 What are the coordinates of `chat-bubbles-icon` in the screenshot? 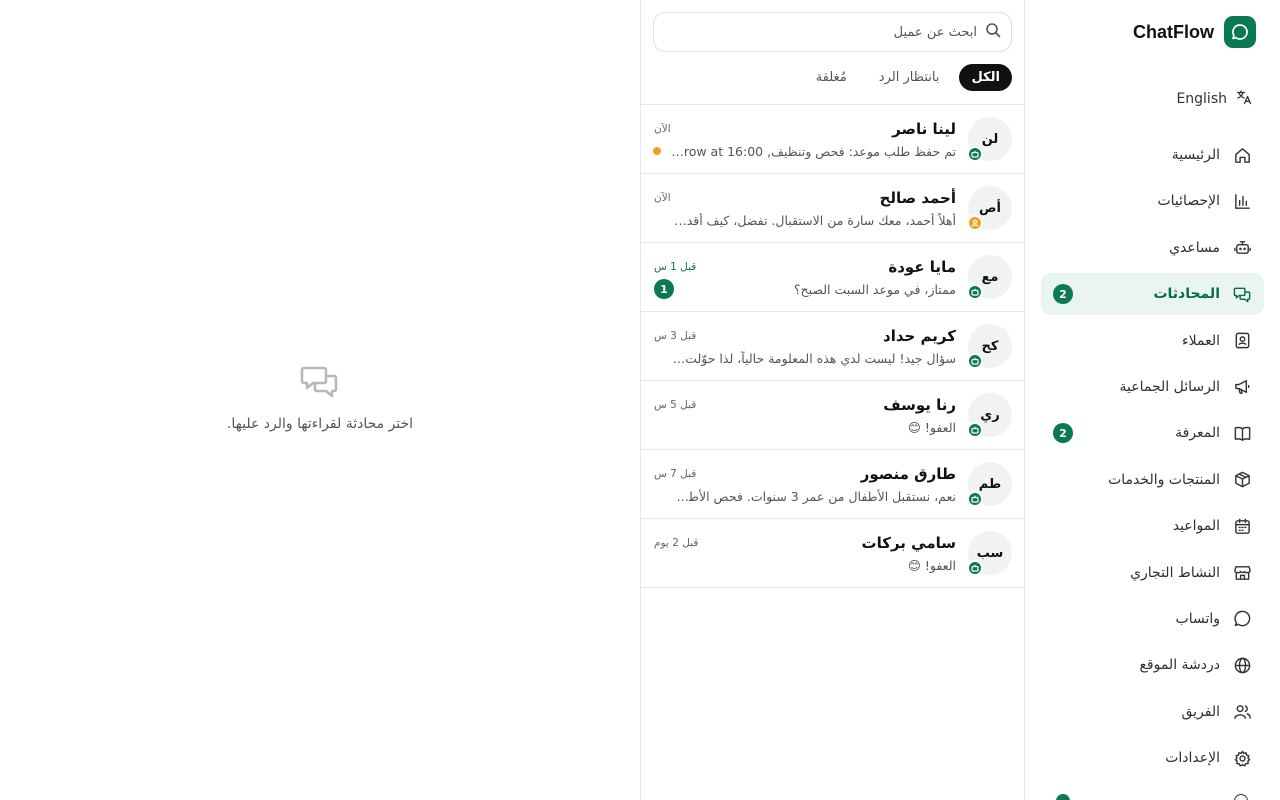 It's located at (320, 382).